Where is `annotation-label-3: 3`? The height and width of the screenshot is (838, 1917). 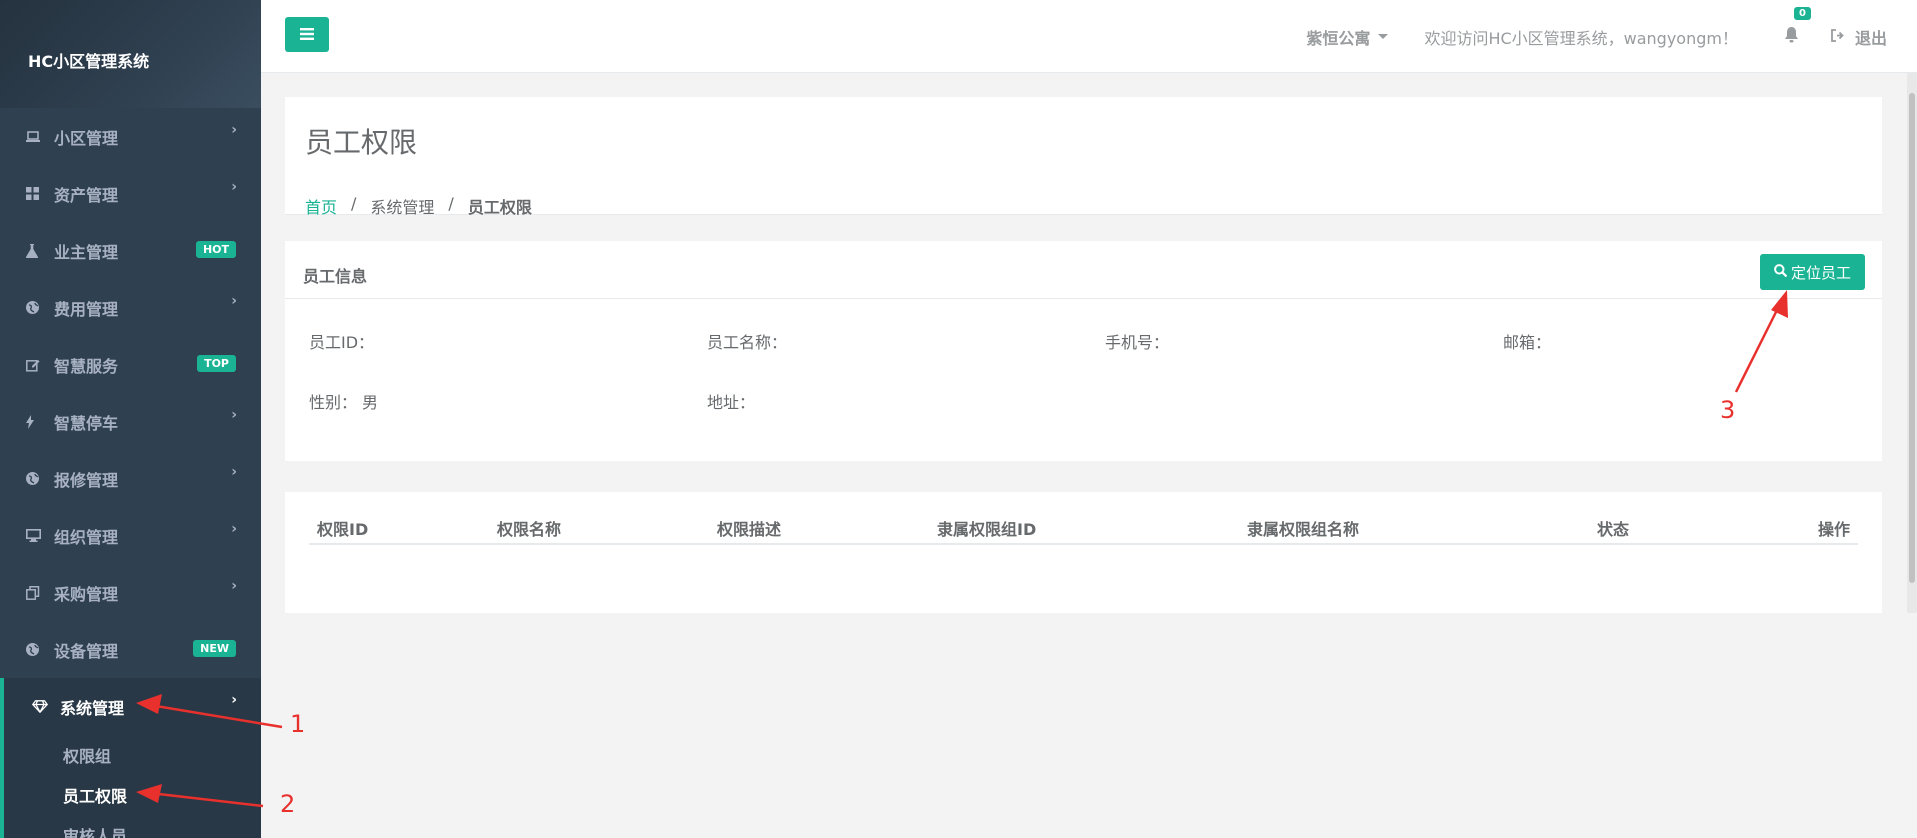
annotation-label-3: 3 is located at coordinates (1728, 410).